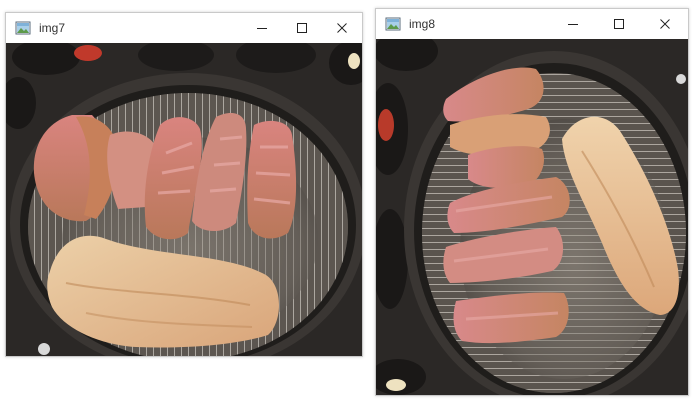  Describe the element at coordinates (184, 28) in the screenshot. I see `title-bar: img7` at that location.